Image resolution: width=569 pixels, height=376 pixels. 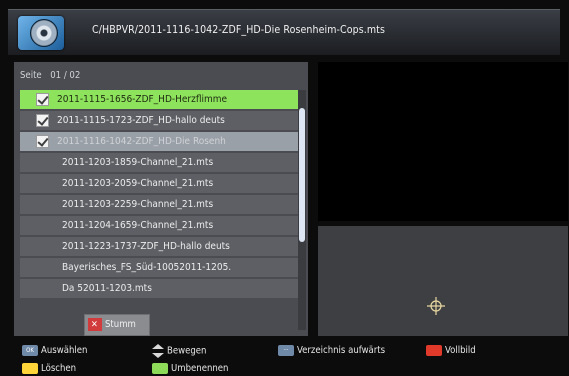 I want to click on file-name: 2011-1203-1859-Channel_21.mts, so click(x=138, y=162).